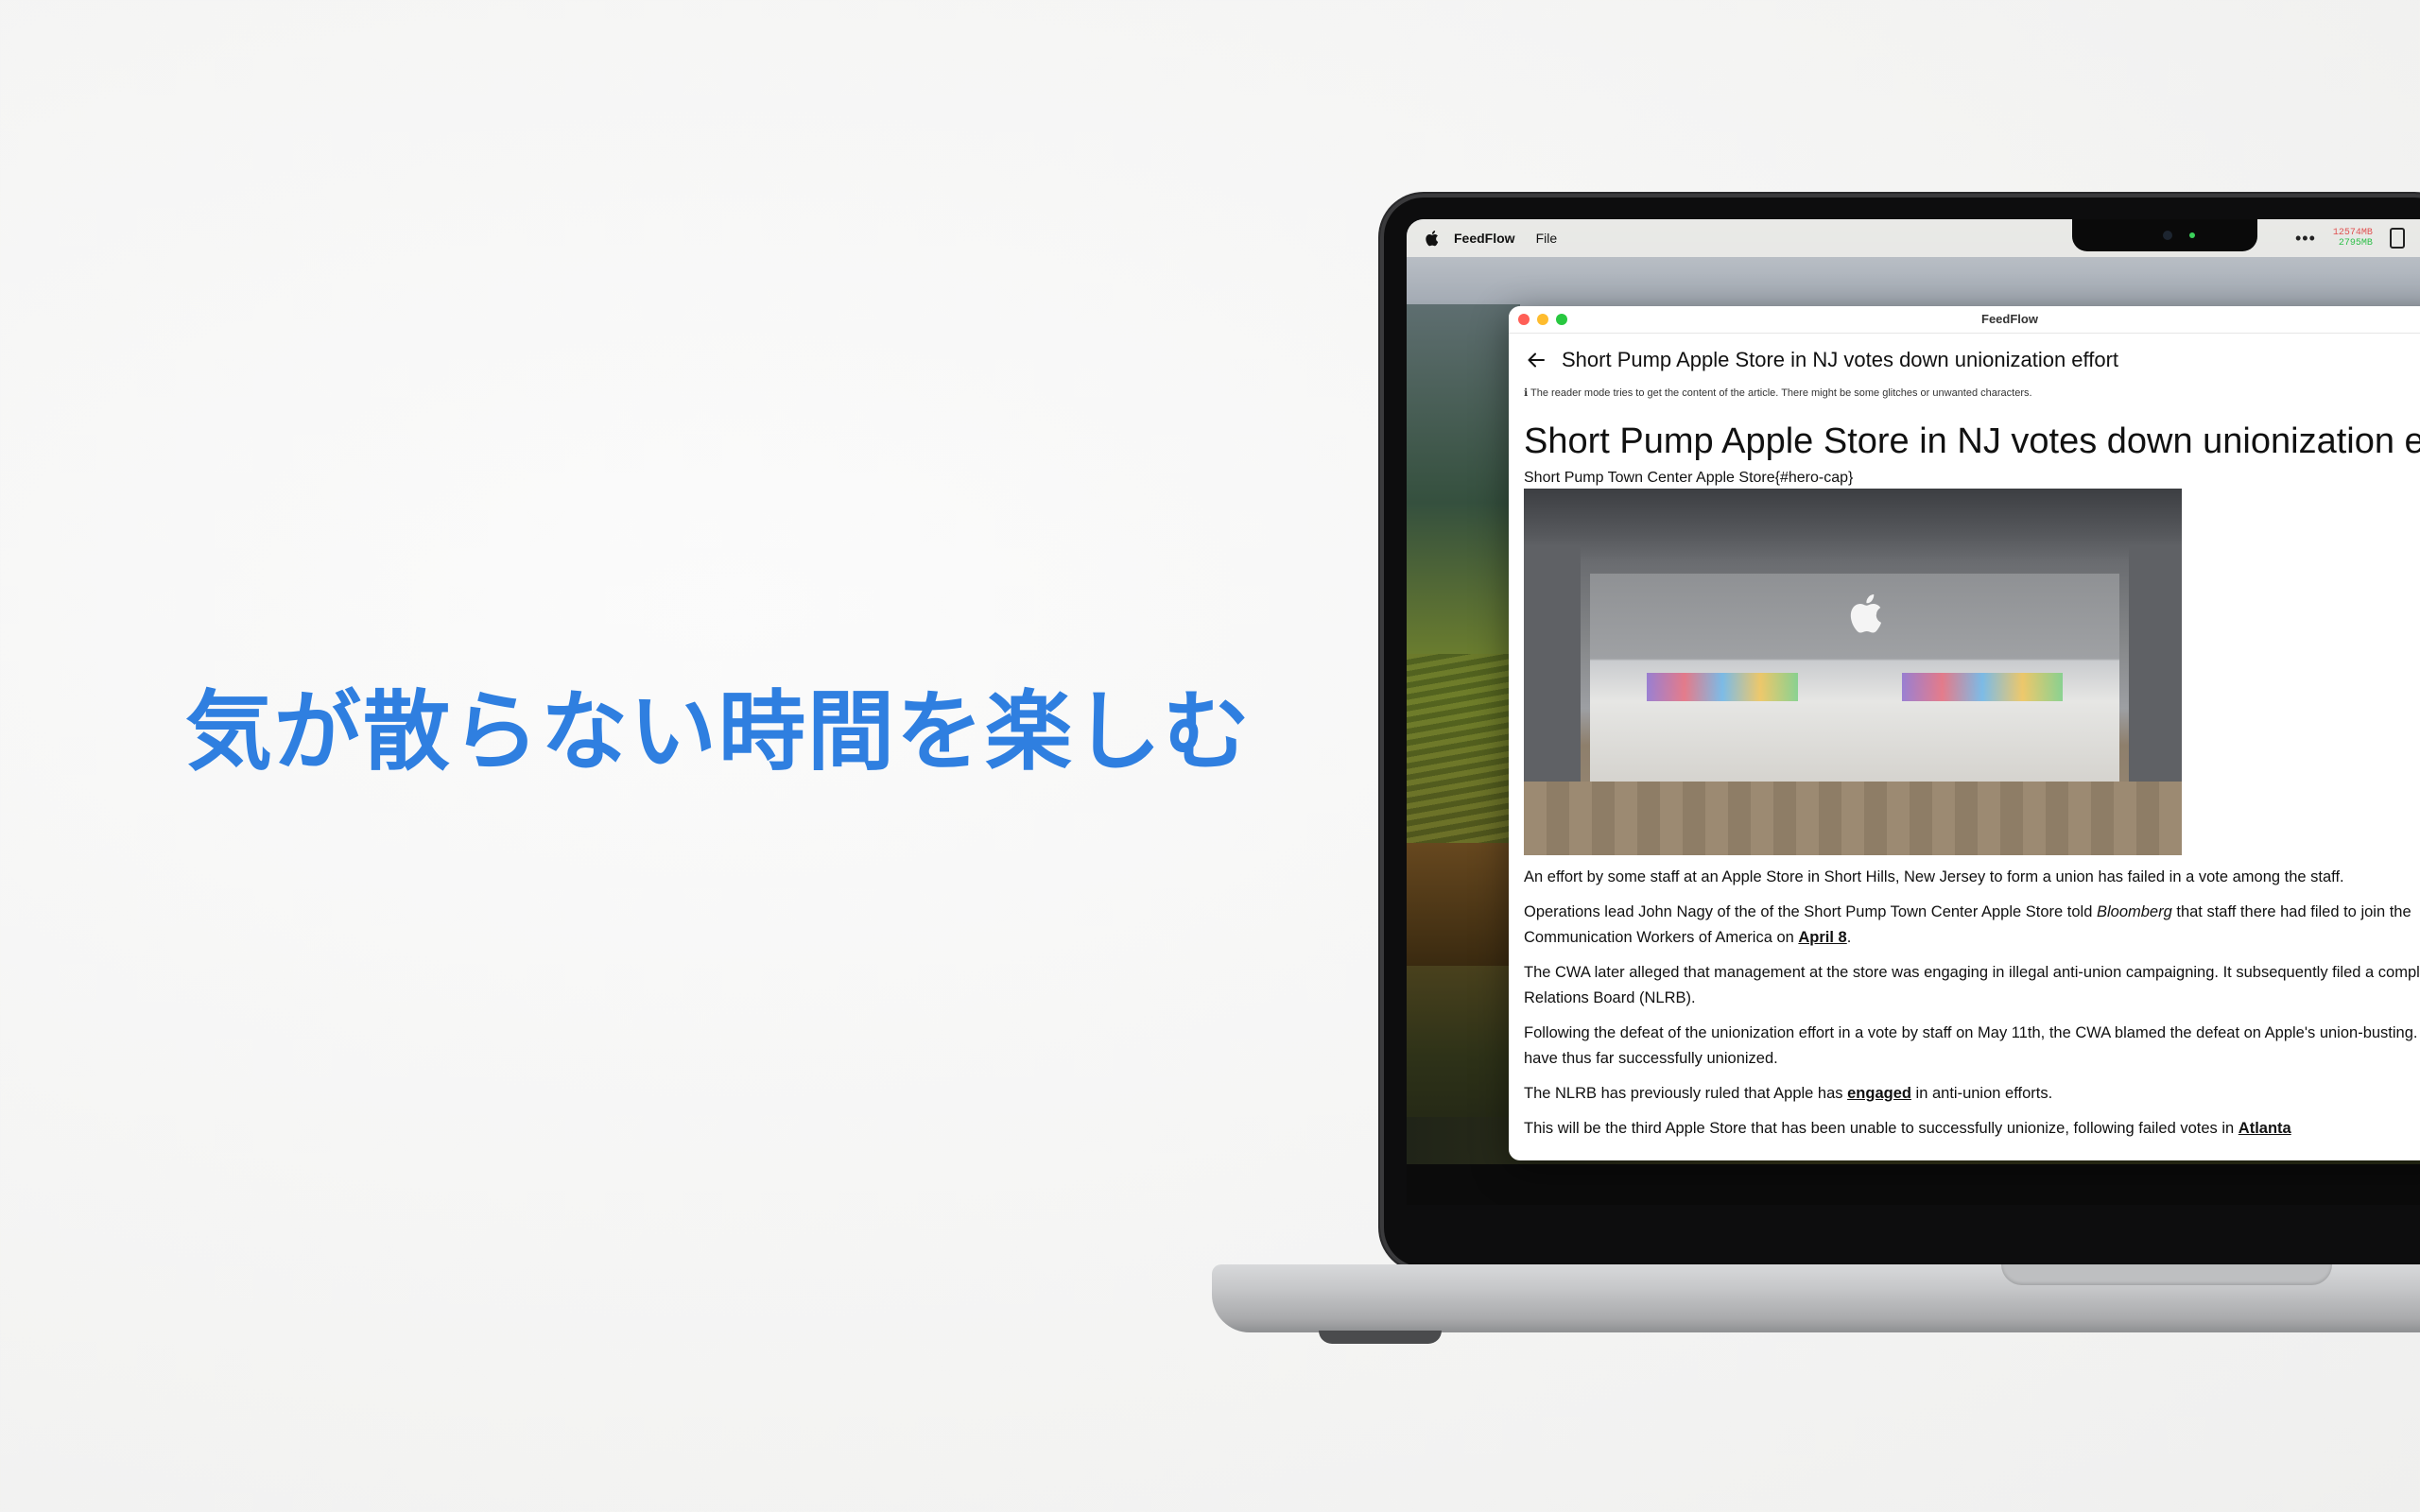  I want to click on headline: 気が散らない時間を楽しむ, so click(719, 731).